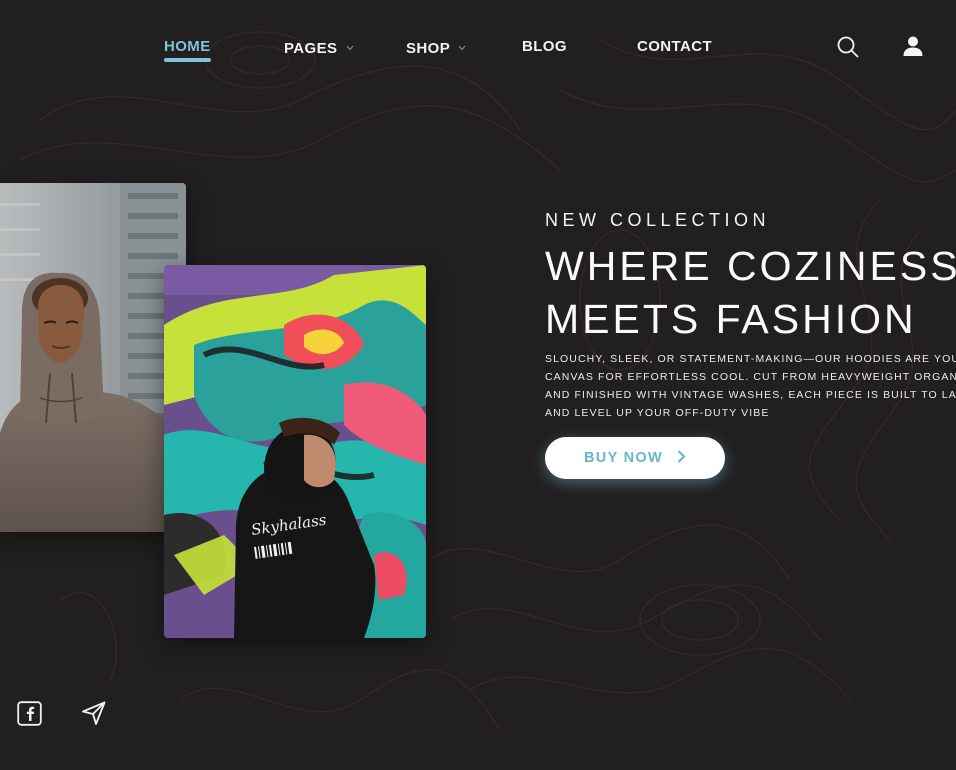 Image resolution: width=956 pixels, height=770 pixels. I want to click on nav-pages: PAGES, so click(319, 47).